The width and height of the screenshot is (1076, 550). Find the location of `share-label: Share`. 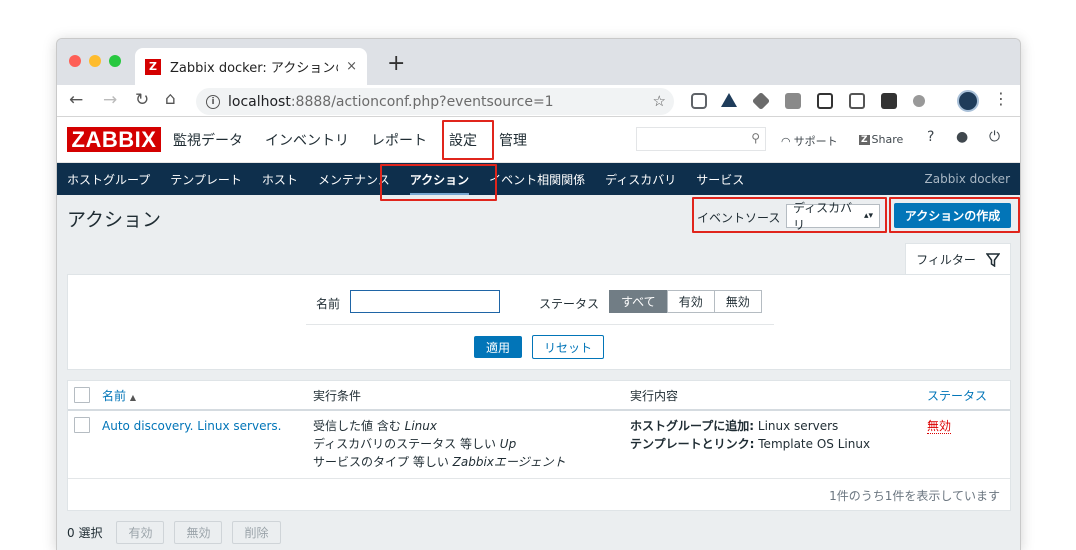

share-label: Share is located at coordinates (887, 139).